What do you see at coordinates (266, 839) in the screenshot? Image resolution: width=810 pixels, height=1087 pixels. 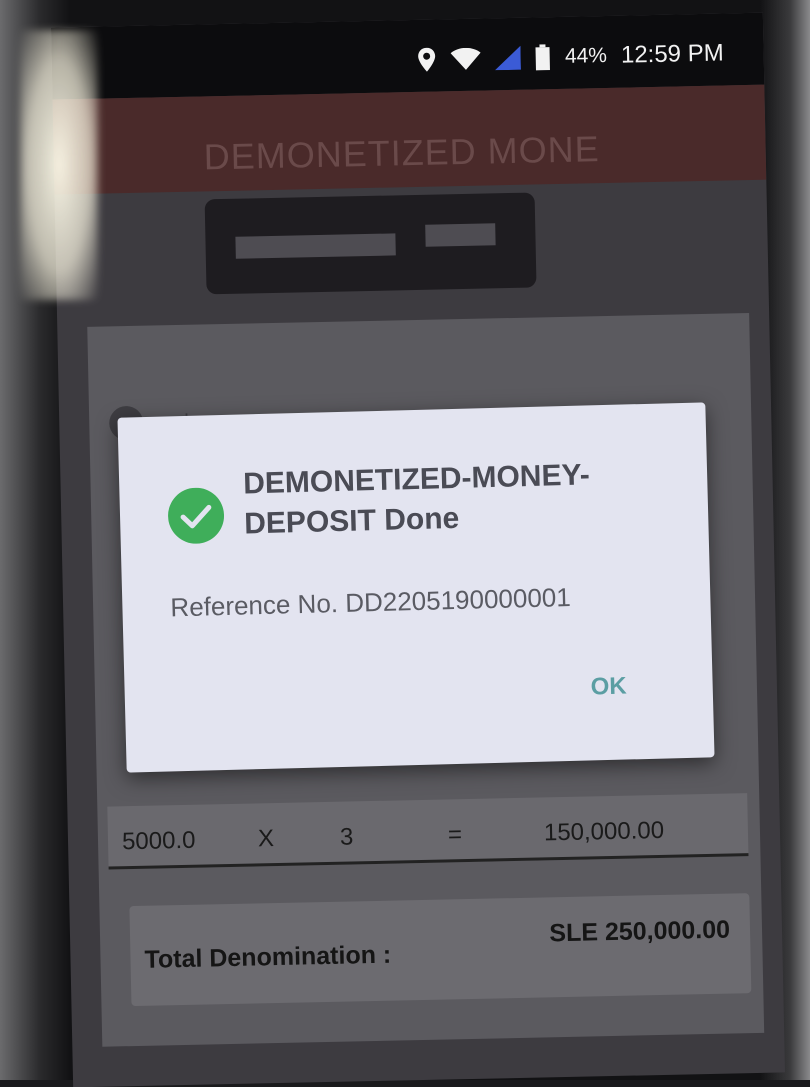 I see `multiply-sign: X` at bounding box center [266, 839].